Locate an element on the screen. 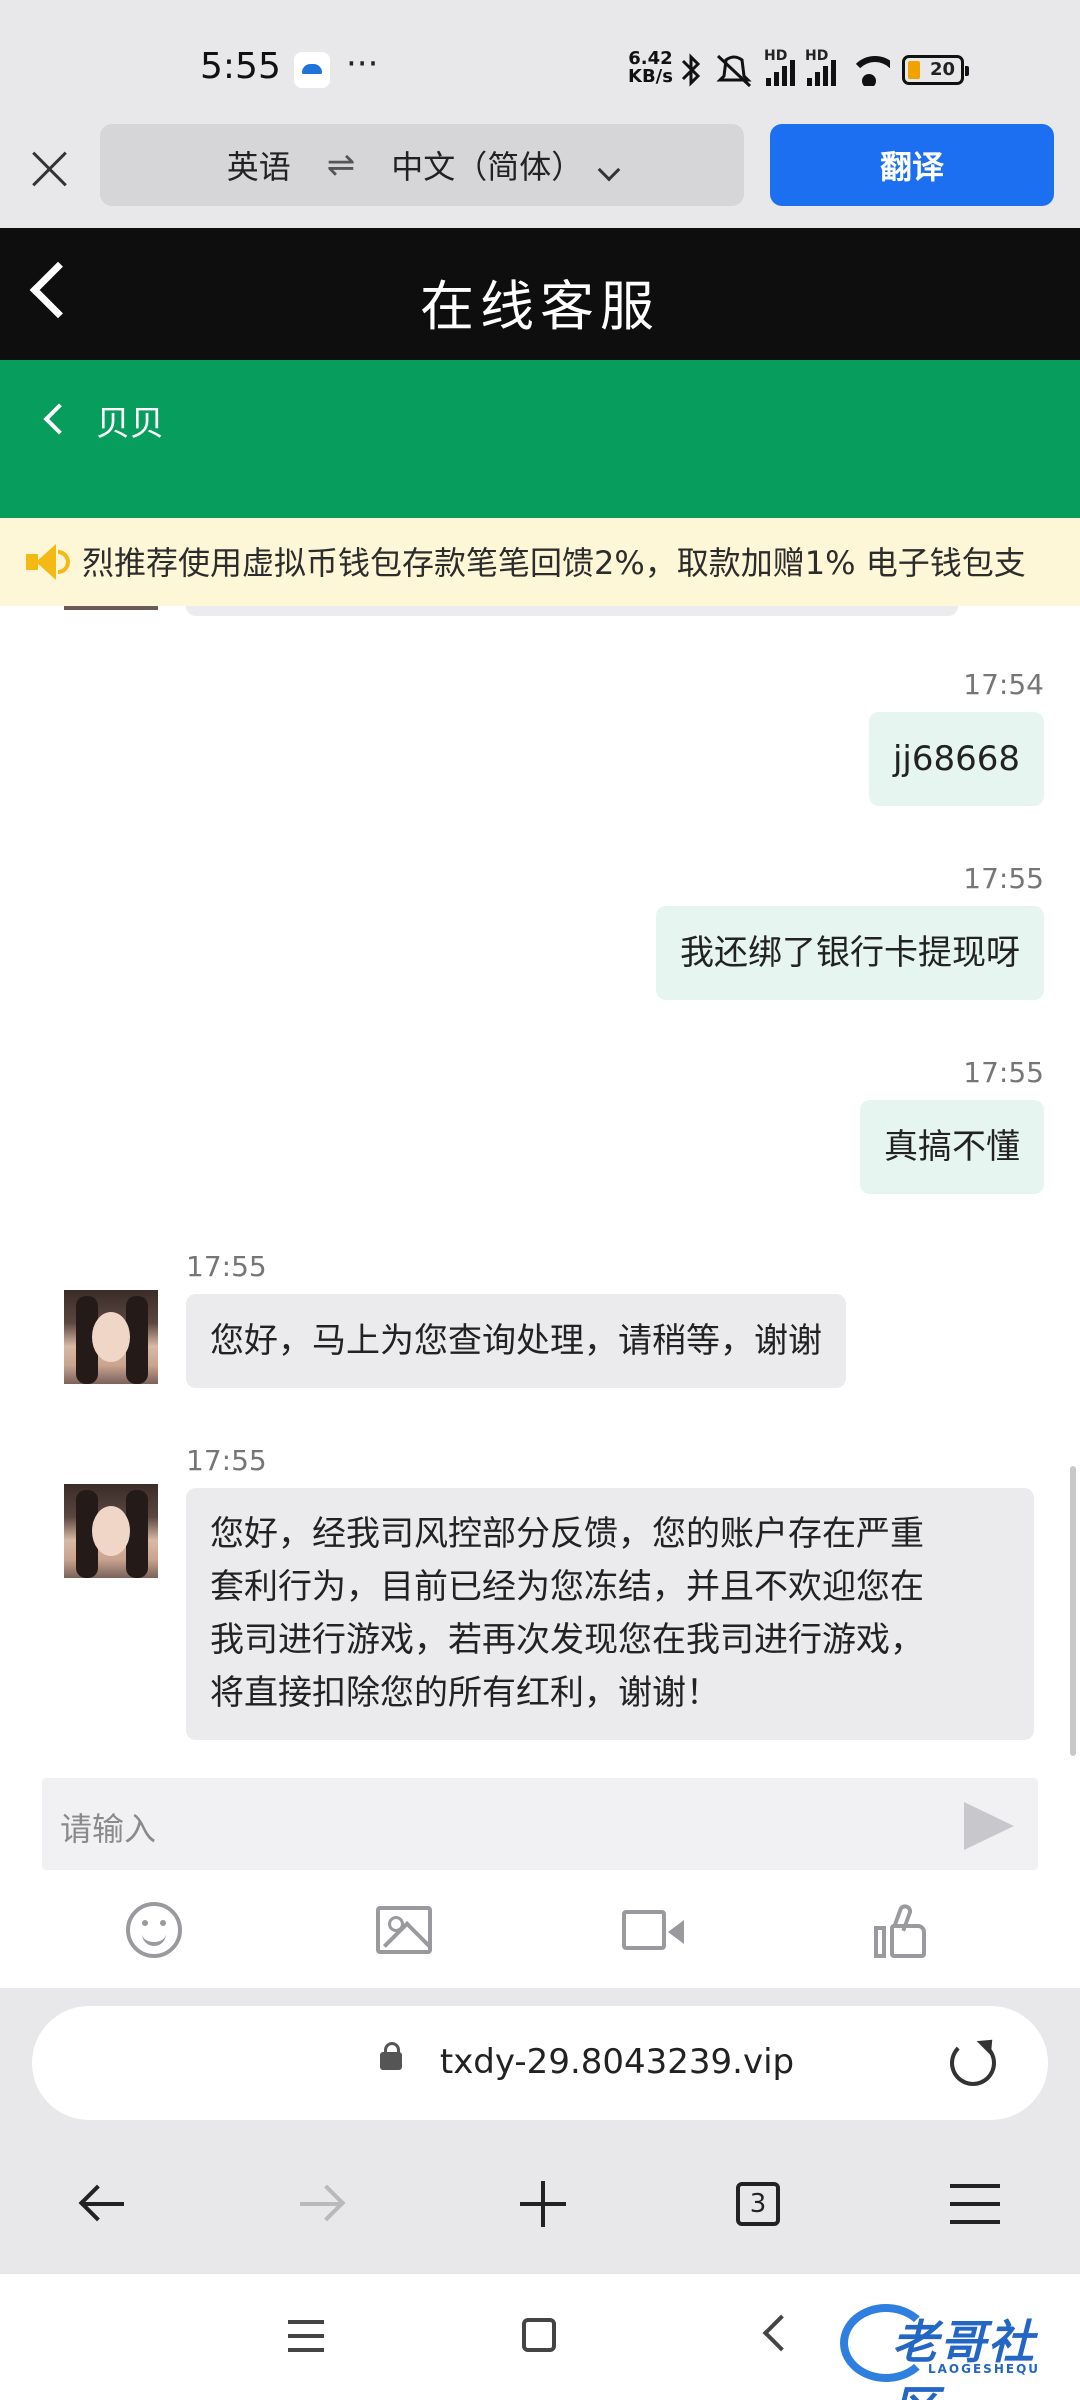  browser-url-area: txdy-29.8043239.vip is located at coordinates (540, 2060).